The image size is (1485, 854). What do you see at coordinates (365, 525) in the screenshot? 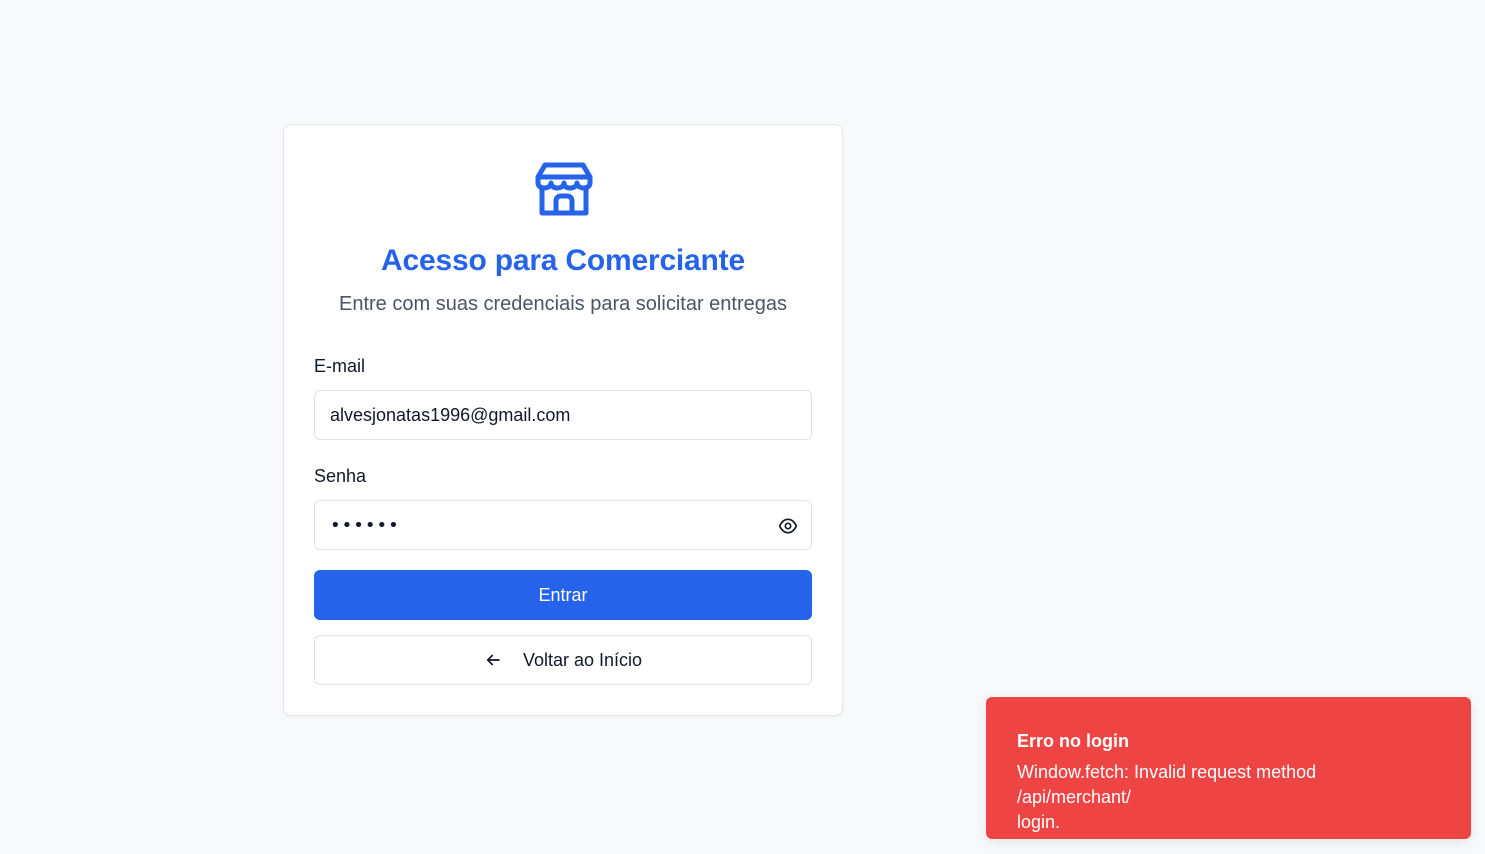
I see `password-value: ••••••` at bounding box center [365, 525].